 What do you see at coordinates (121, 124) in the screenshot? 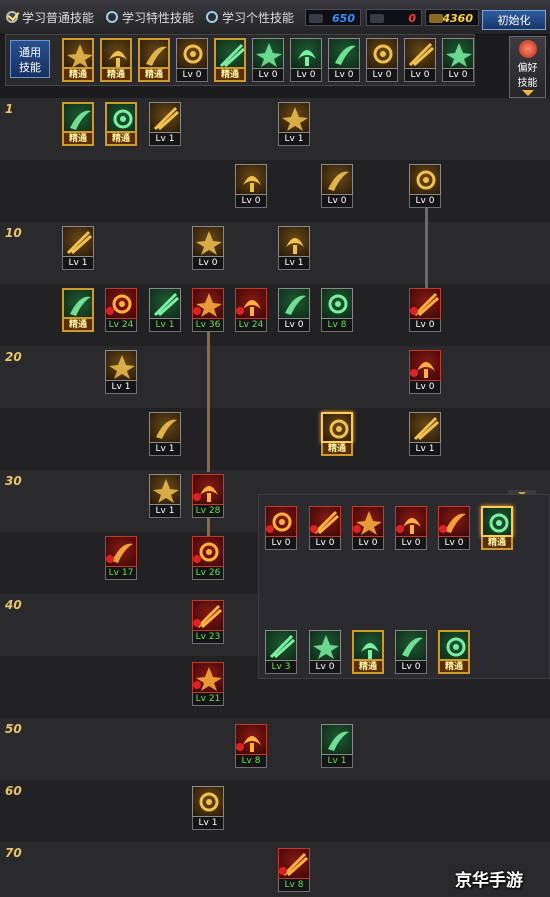
I see `tree-skill-2: 精通` at bounding box center [121, 124].